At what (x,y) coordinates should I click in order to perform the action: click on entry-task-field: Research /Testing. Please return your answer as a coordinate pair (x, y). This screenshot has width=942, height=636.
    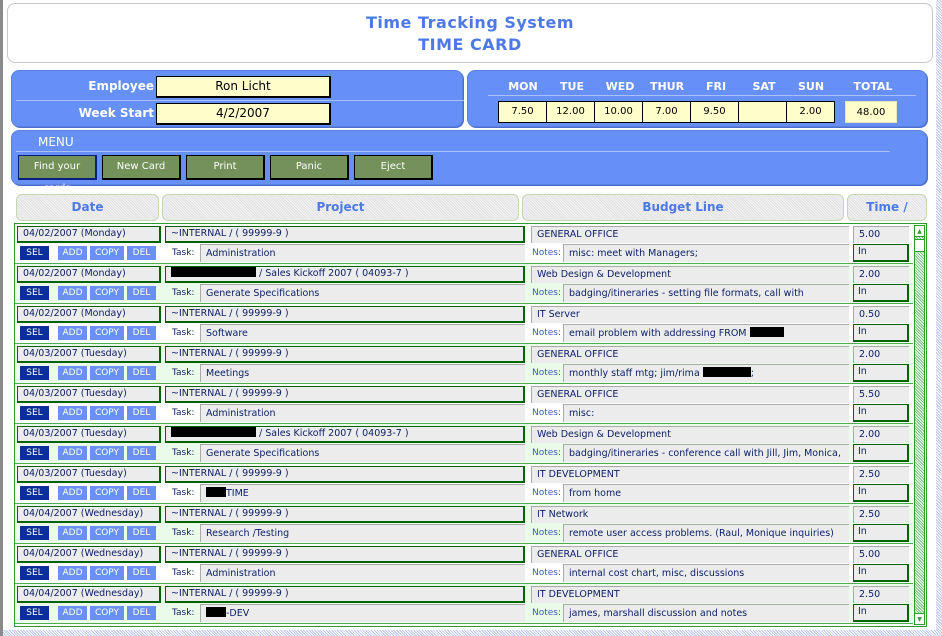
    Looking at the image, I should click on (362, 533).